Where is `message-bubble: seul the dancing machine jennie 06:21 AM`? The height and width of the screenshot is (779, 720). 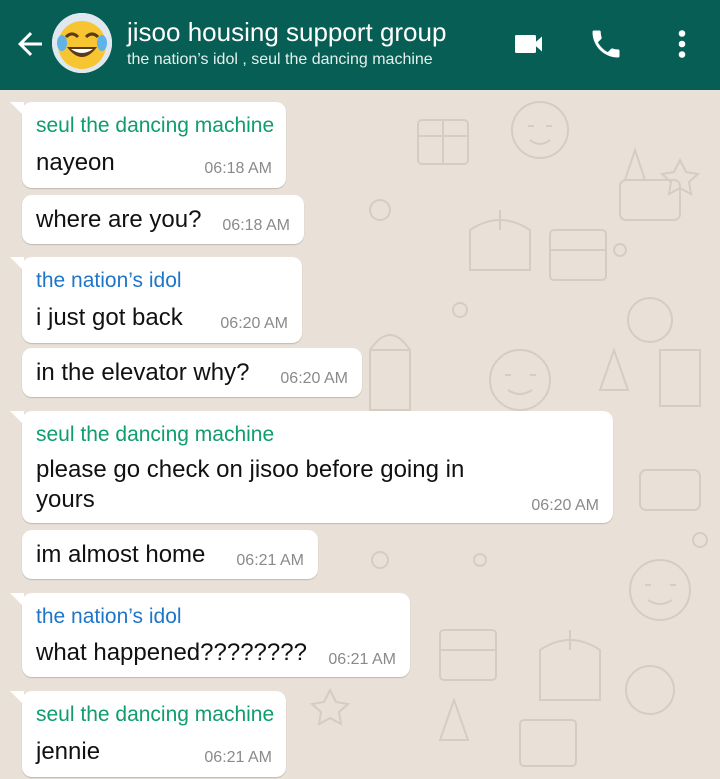
message-bubble: seul the dancing machine jennie 06:21 AM is located at coordinates (148, 734).